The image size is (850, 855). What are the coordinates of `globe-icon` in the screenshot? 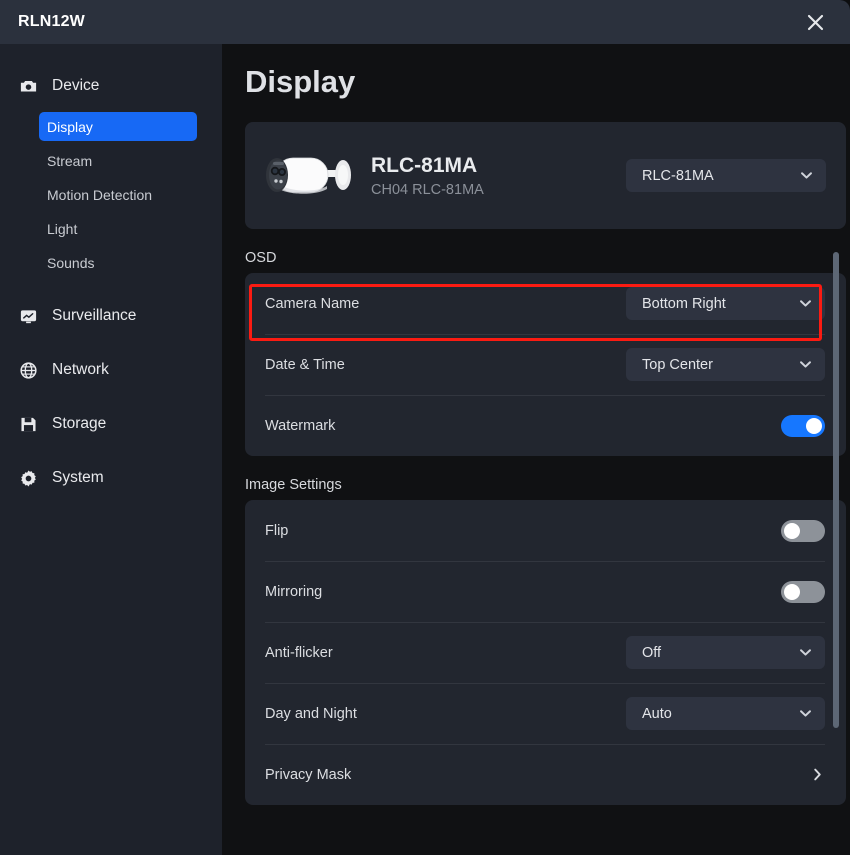 It's located at (28, 370).